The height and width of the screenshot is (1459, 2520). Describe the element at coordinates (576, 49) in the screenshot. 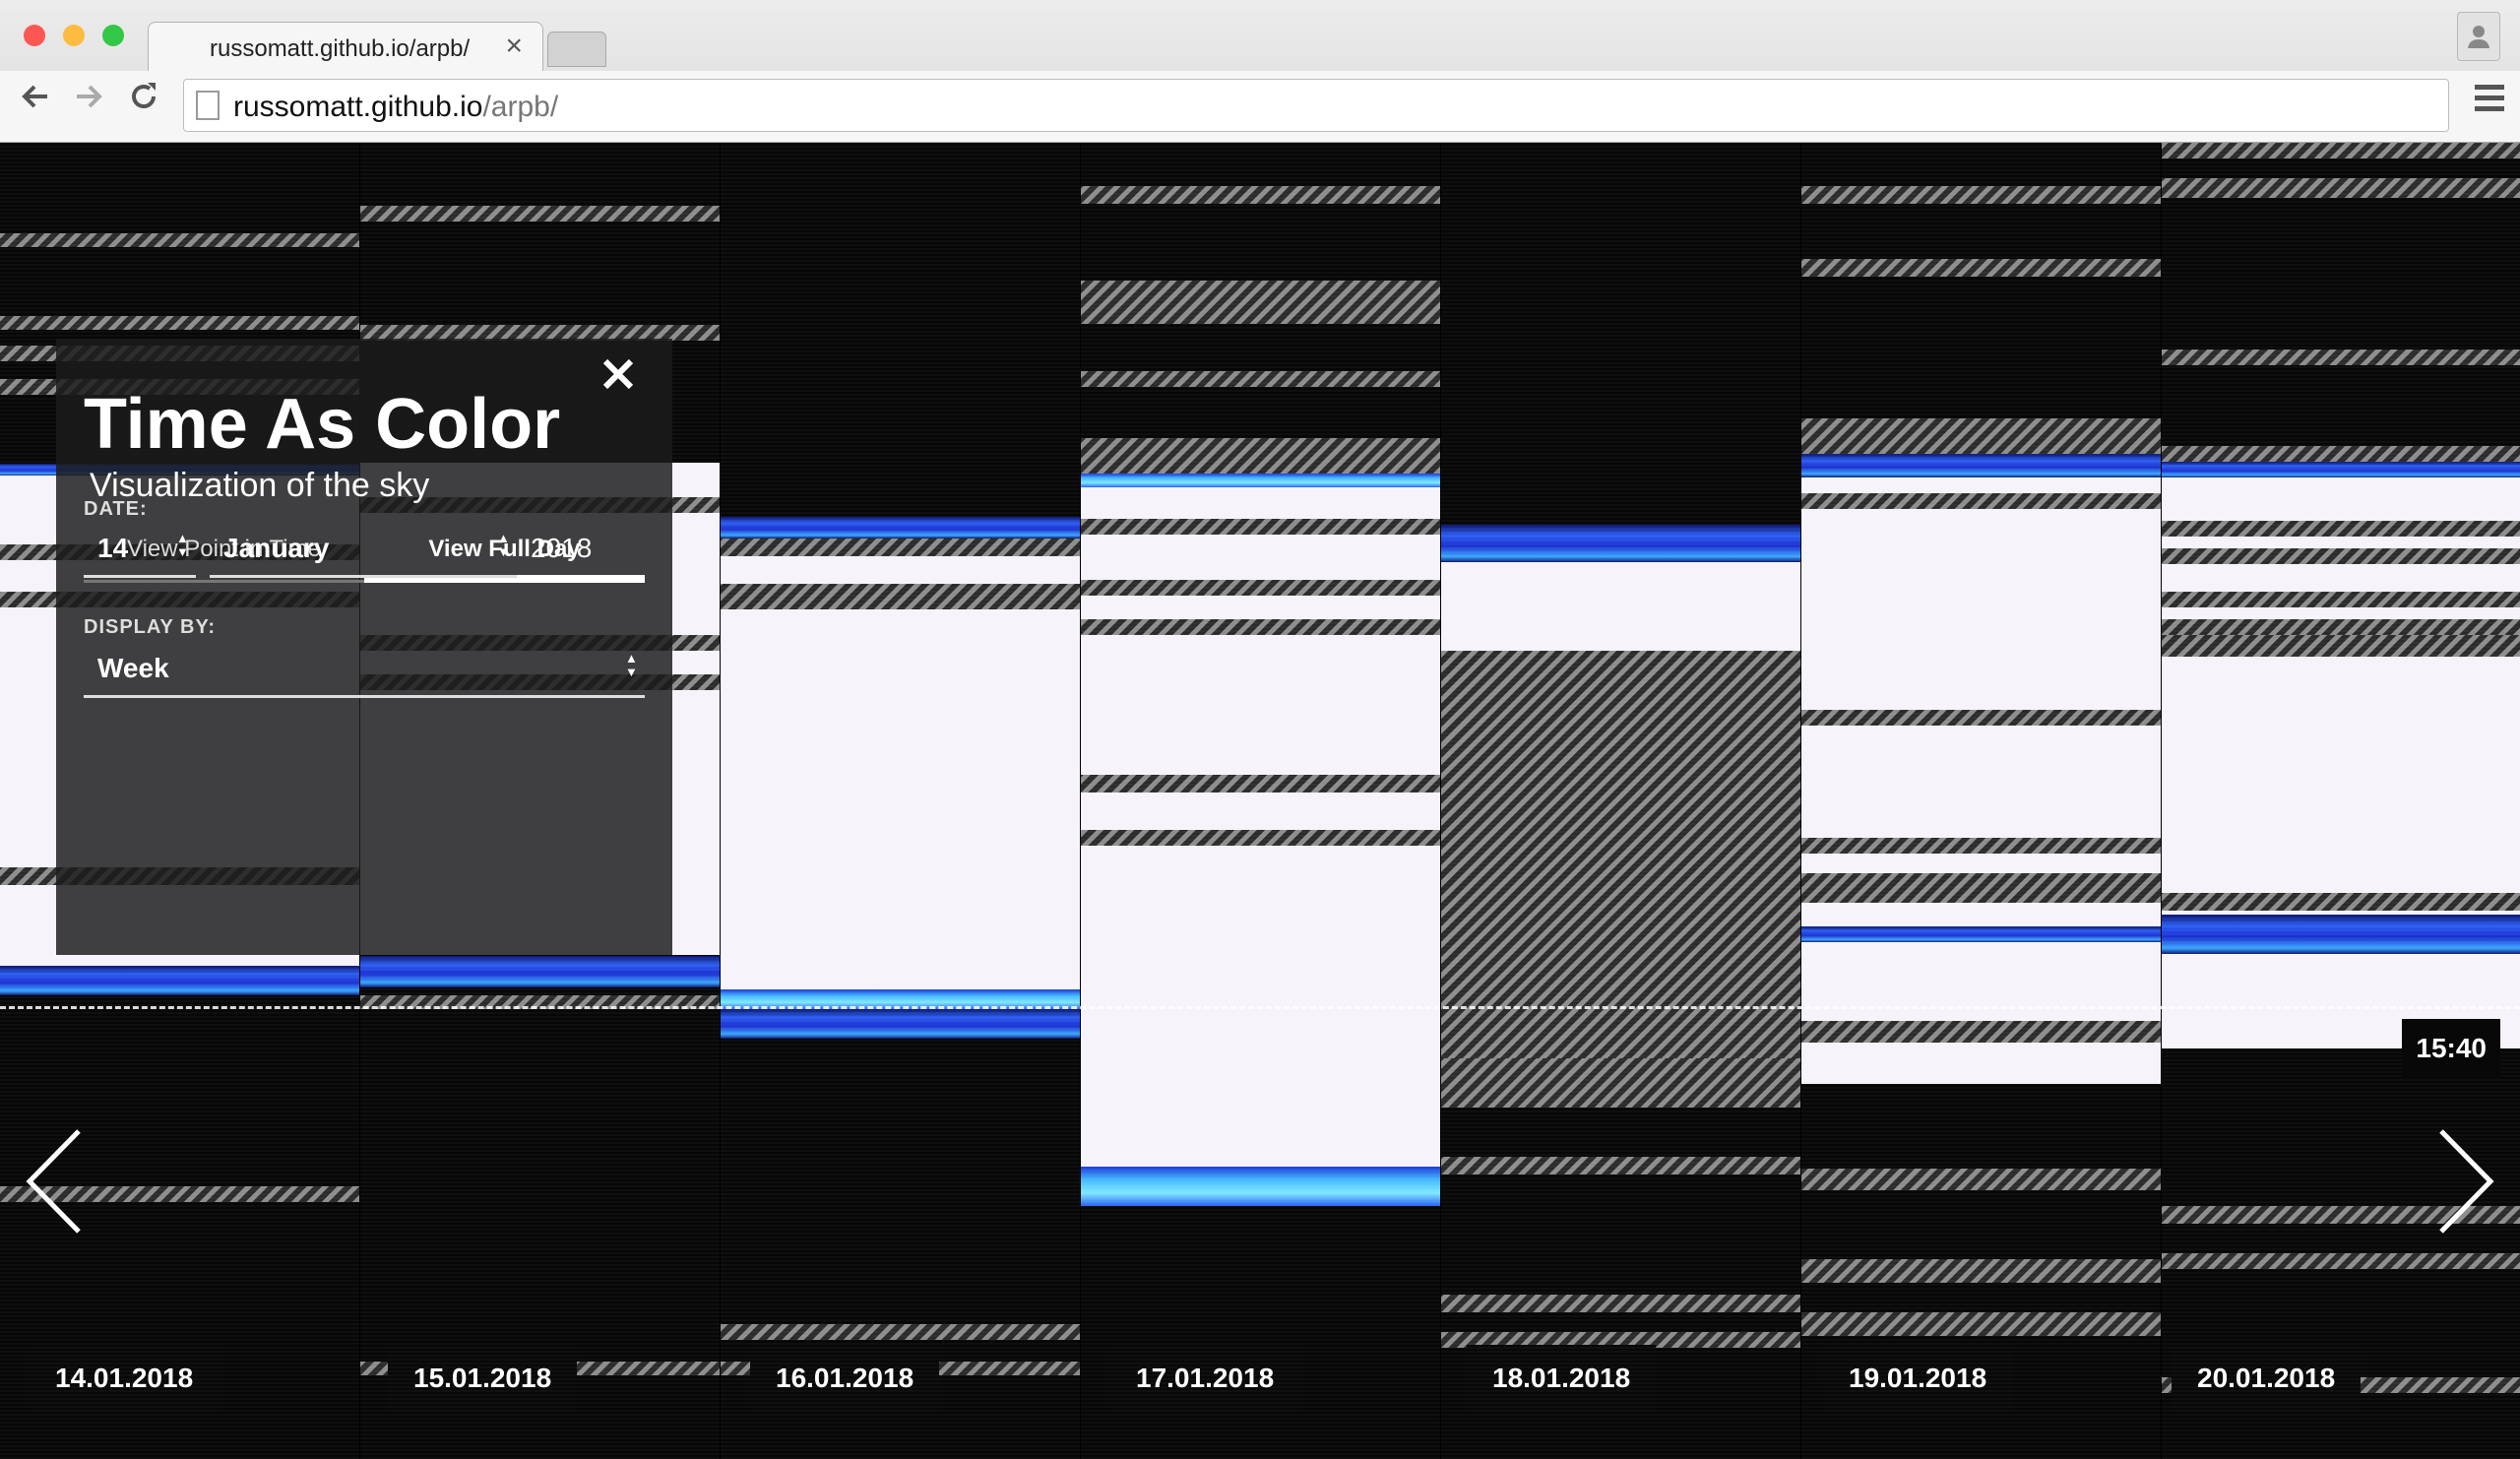

I see `new-tab-button` at that location.